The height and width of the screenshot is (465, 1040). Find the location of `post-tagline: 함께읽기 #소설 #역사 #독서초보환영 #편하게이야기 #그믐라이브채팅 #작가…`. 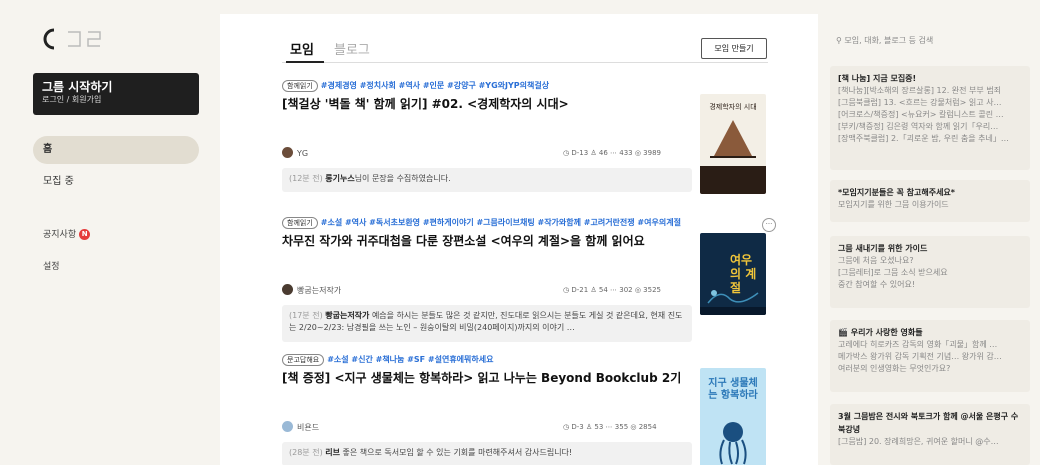

post-tagline: 함께읽기 #소설 #역사 #독서초보환영 #편하게이야기 #그믐라이브채팅 #작가… is located at coordinates (481, 223).